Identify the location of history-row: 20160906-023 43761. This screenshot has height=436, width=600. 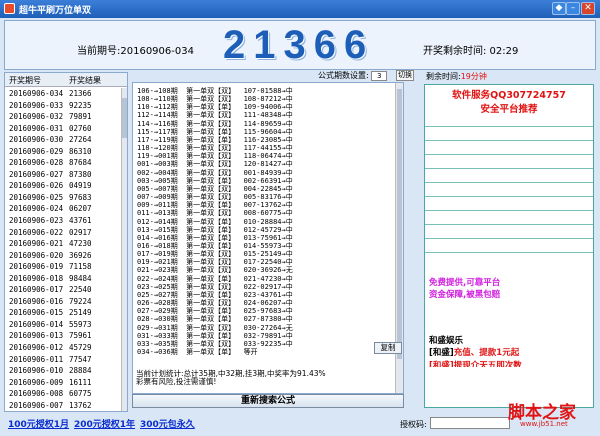
(63, 221).